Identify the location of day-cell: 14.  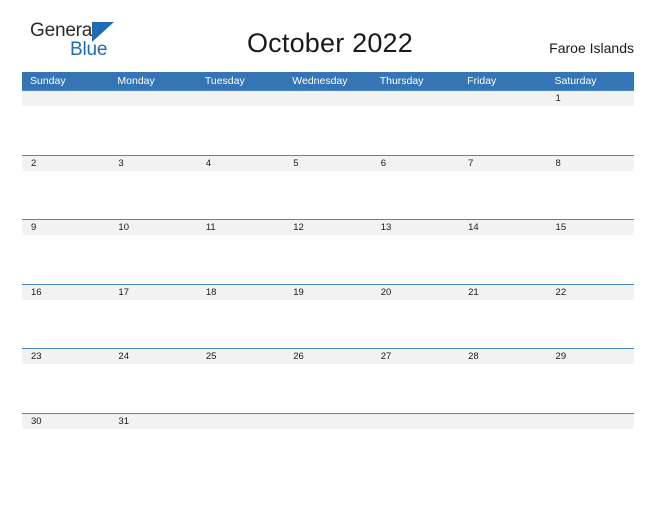
(502, 227).